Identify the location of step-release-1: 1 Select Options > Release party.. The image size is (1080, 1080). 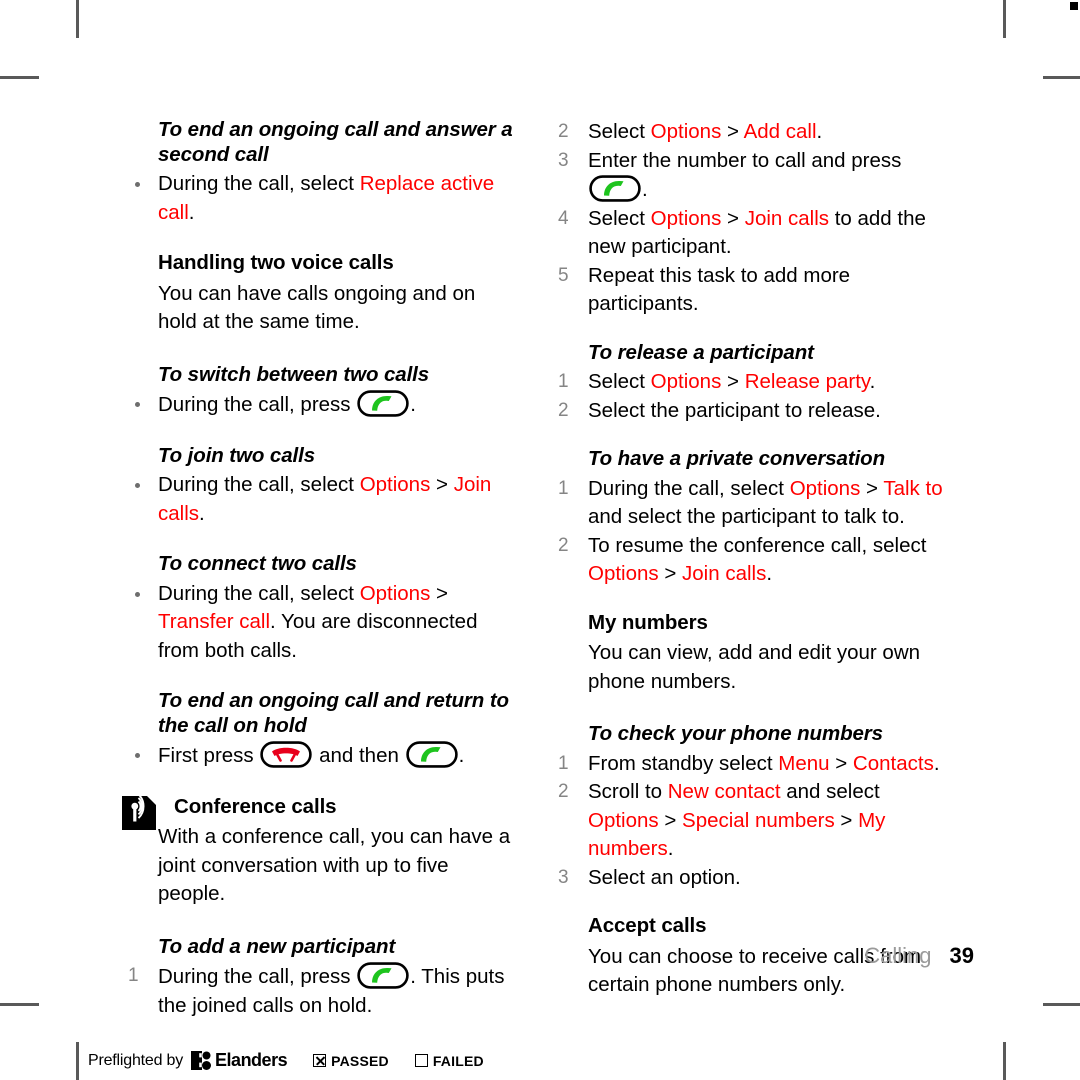
(753, 382).